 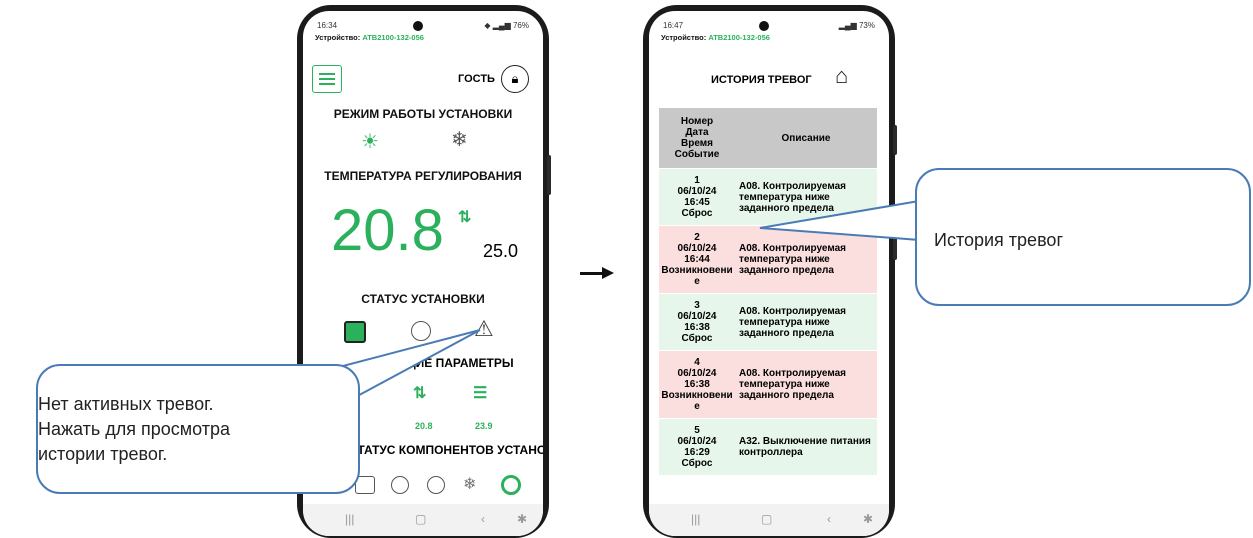 What do you see at coordinates (484, 329) in the screenshot?
I see `alarm-warning-icon: ⚠` at bounding box center [484, 329].